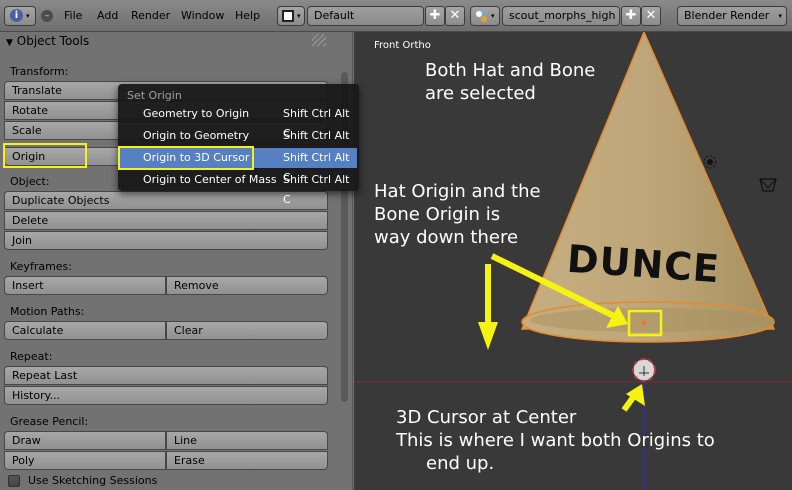 The image size is (792, 490). I want to click on menu-item-label: Origin to Center of Mass, so click(210, 179).